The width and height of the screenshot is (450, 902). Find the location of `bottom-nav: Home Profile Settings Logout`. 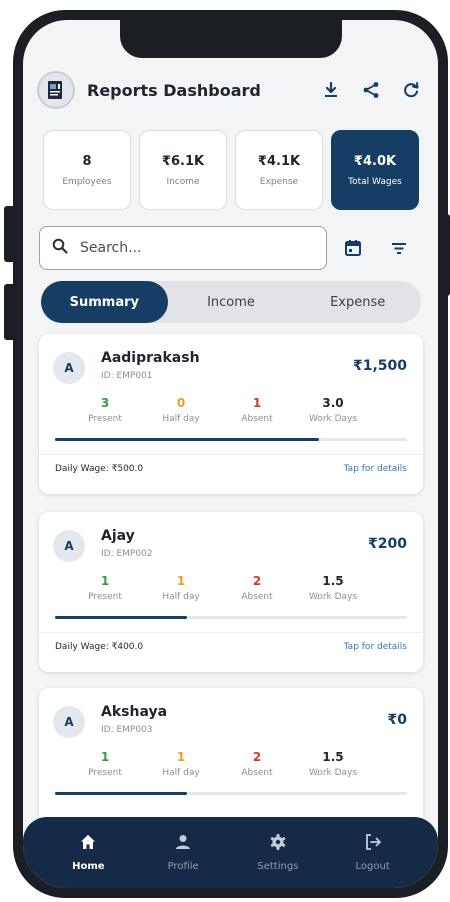

bottom-nav: Home Profile Settings Logout is located at coordinates (230, 852).